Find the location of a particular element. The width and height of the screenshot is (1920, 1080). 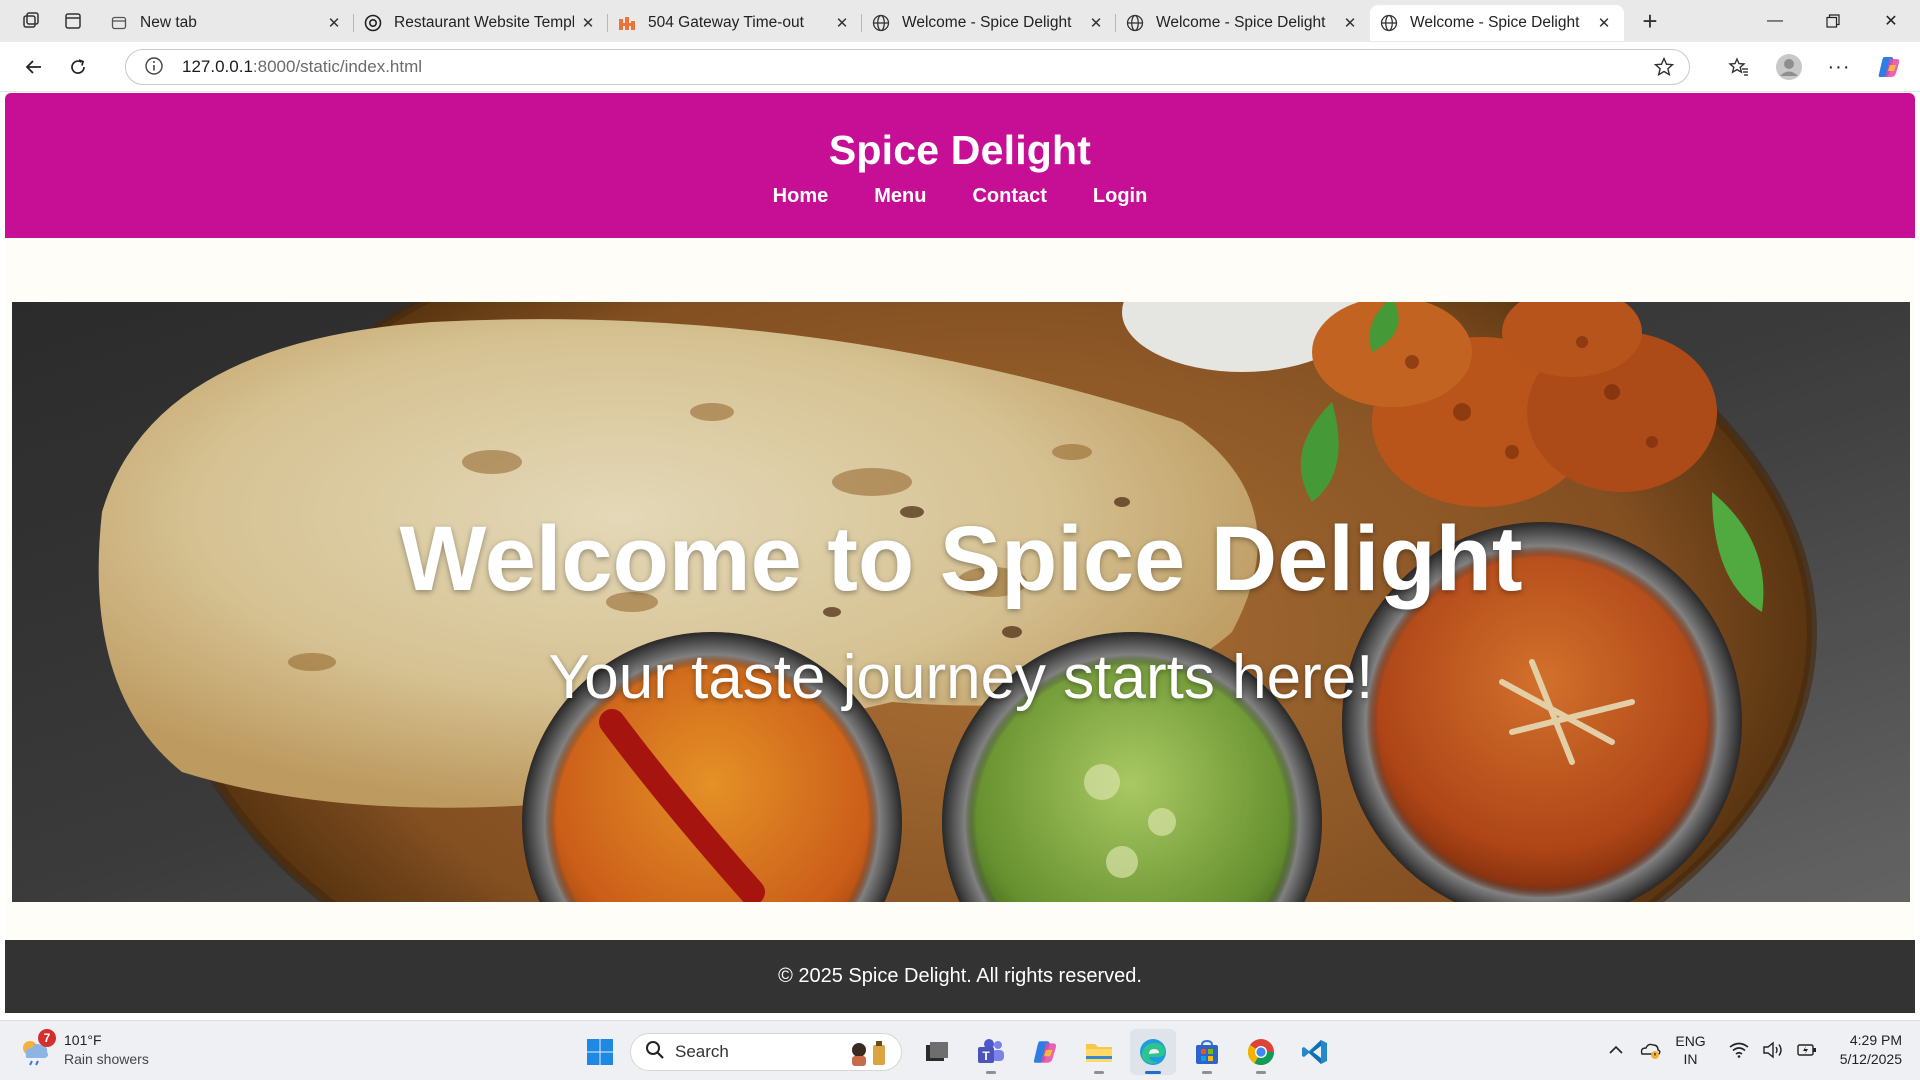

tab-gateway-timeout: 504 Gateway Time-out ✕ is located at coordinates (734, 23).